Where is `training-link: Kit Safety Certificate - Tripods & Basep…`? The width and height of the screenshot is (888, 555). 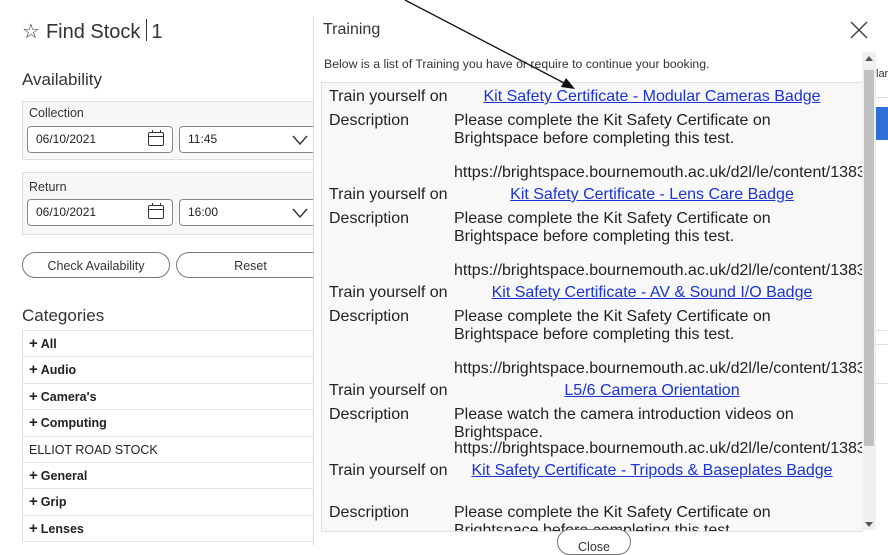 training-link: Kit Safety Certificate - Tripods & Basep… is located at coordinates (652, 471).